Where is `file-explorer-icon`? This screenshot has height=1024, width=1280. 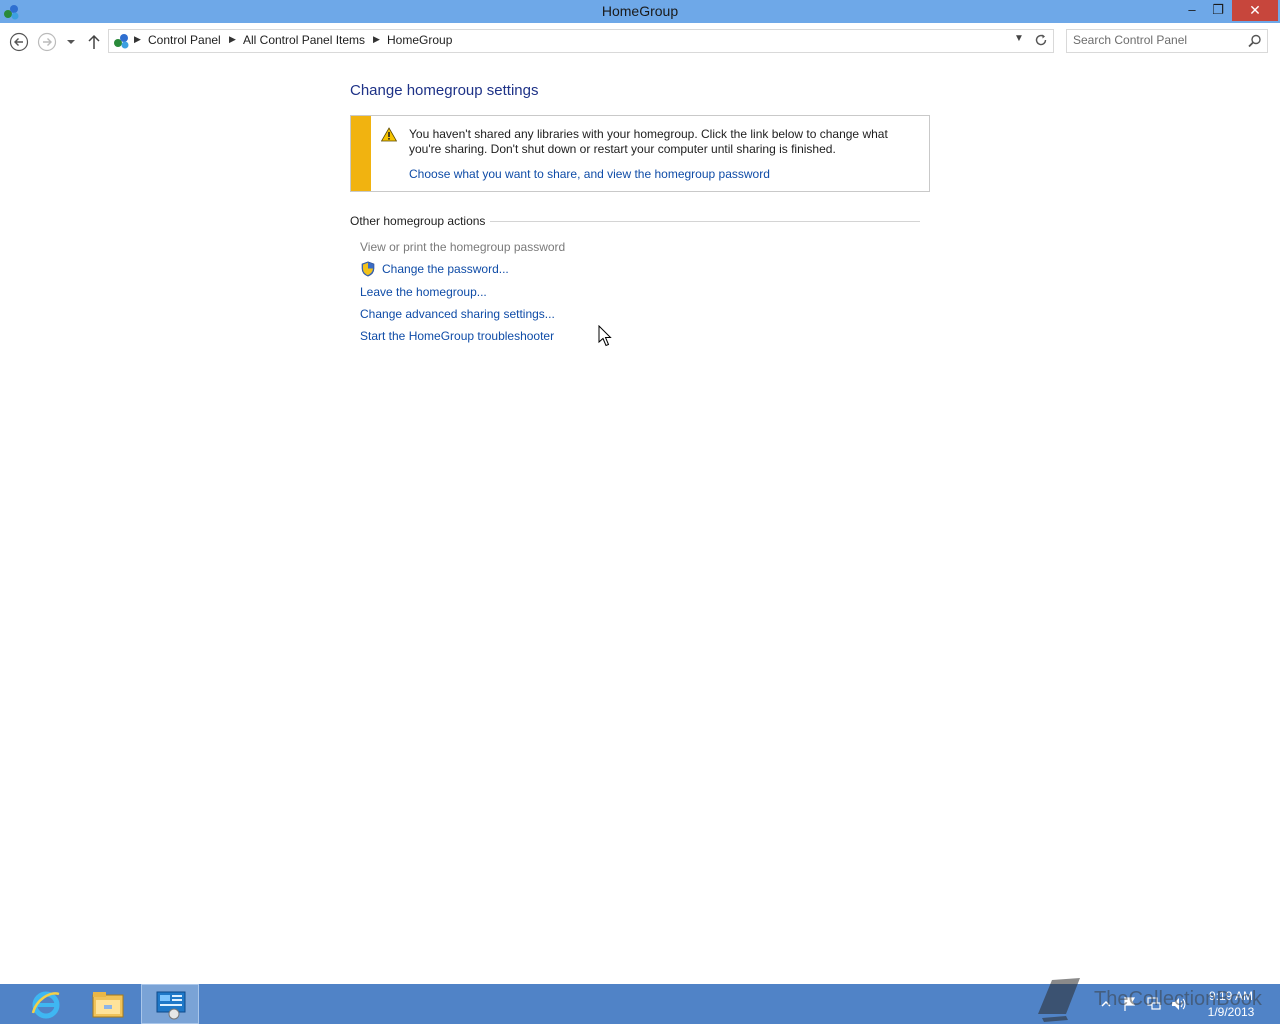
file-explorer-icon is located at coordinates (108, 1005).